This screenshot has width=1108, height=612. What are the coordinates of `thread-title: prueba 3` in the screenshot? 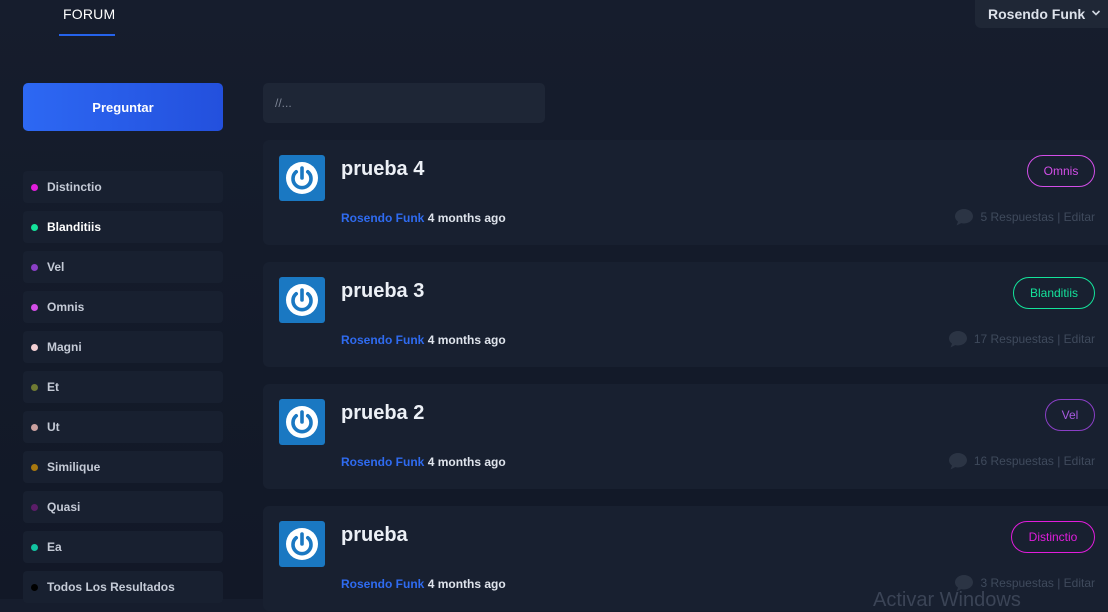 It's located at (382, 291).